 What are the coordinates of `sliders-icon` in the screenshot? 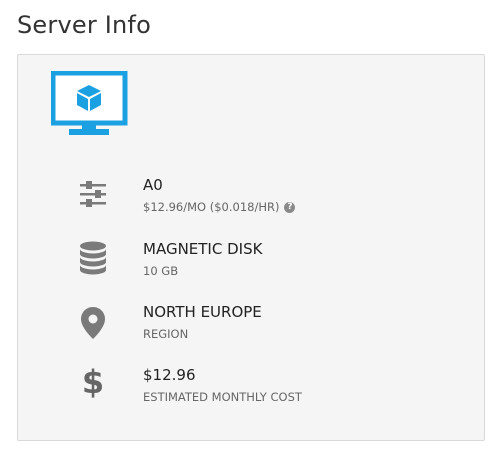 It's located at (93, 194).